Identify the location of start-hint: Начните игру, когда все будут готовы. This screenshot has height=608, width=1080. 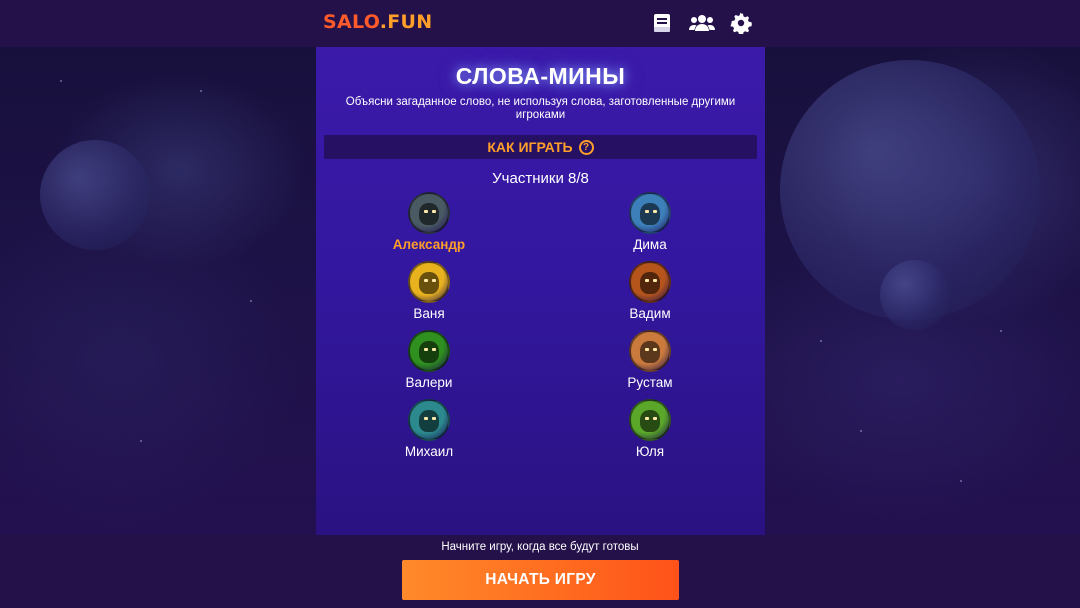
(540, 547).